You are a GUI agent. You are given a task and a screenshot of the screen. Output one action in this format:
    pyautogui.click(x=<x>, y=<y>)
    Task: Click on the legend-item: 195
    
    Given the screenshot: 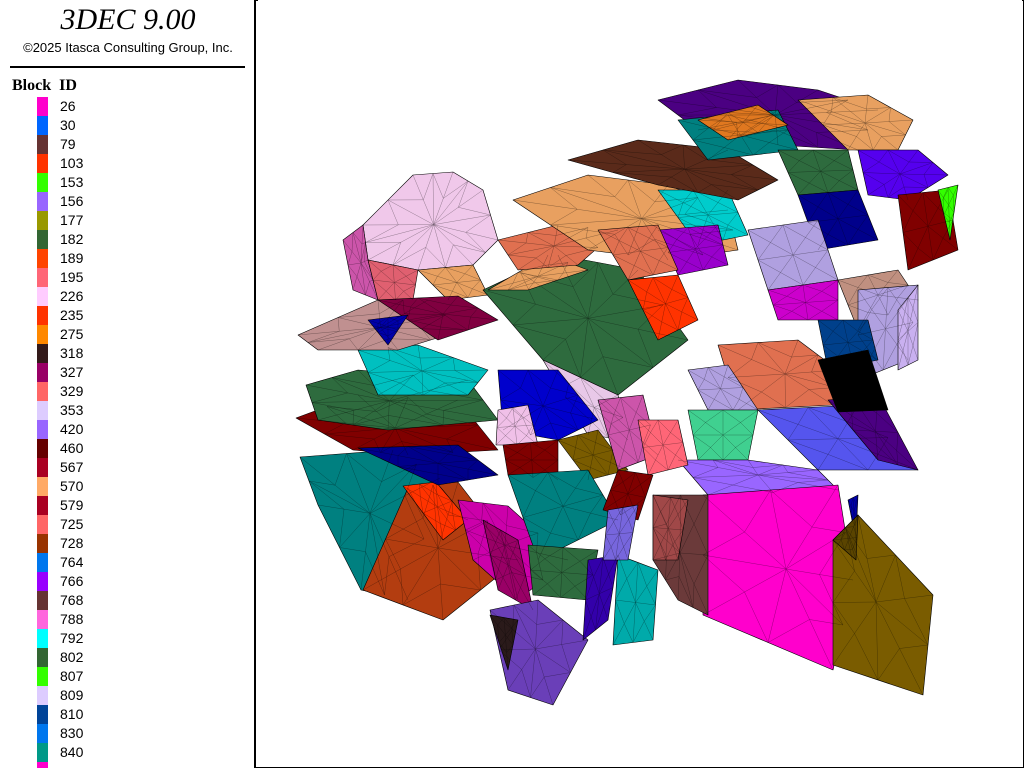 What is the action you would take?
    pyautogui.click(x=127, y=277)
    